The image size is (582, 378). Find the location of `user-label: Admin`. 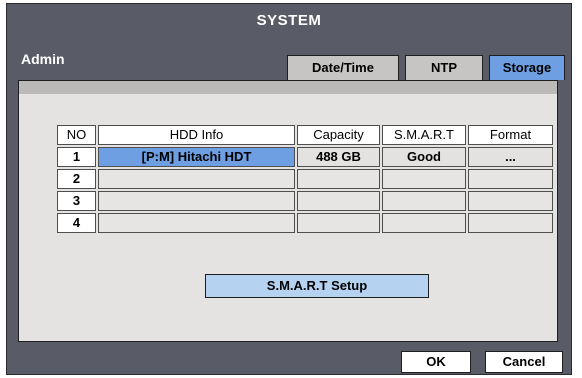

user-label: Admin is located at coordinates (43, 59).